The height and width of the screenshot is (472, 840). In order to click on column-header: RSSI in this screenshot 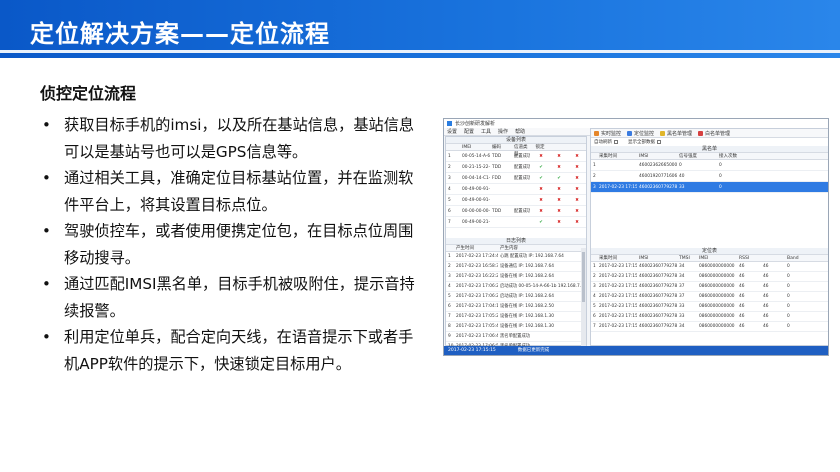, I will do `click(749, 258)`.